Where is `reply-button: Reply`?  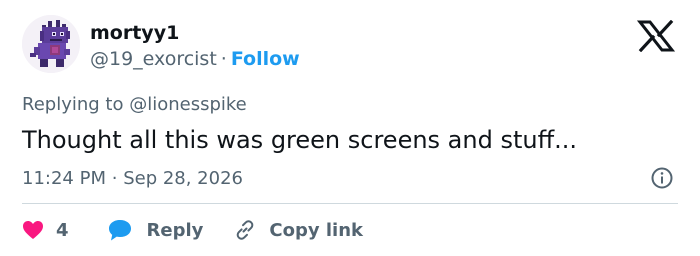 reply-button: Reply is located at coordinates (170, 230).